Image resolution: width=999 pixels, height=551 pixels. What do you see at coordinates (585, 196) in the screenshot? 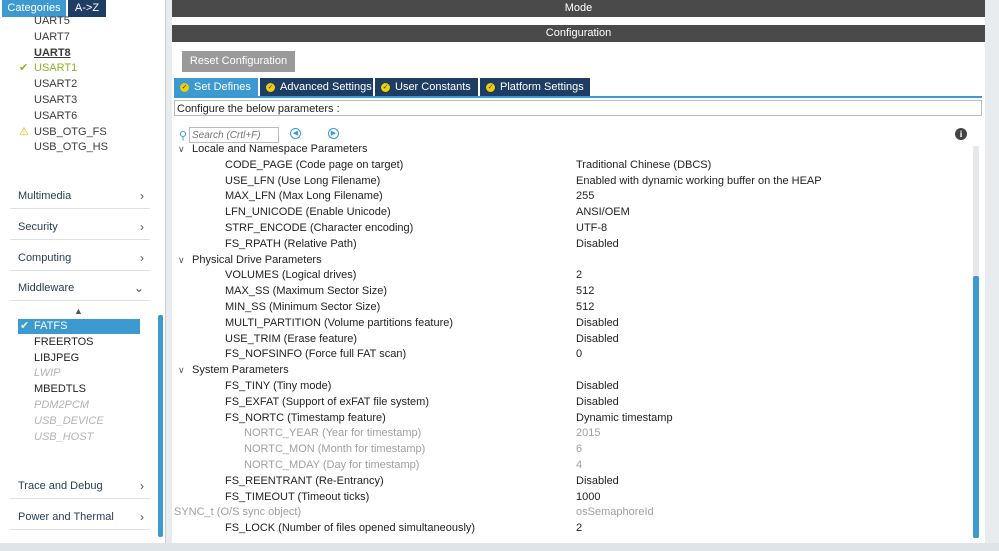
I see `parameter-value: 255` at bounding box center [585, 196].